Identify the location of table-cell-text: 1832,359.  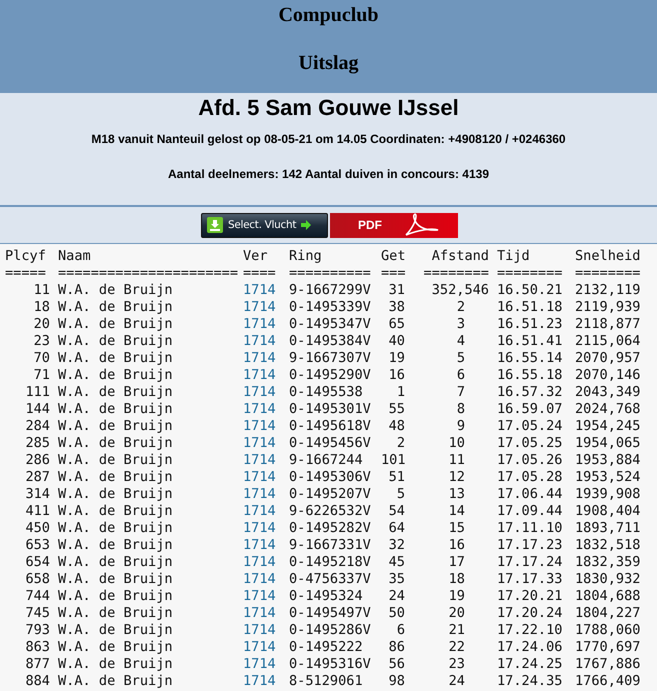
(608, 562).